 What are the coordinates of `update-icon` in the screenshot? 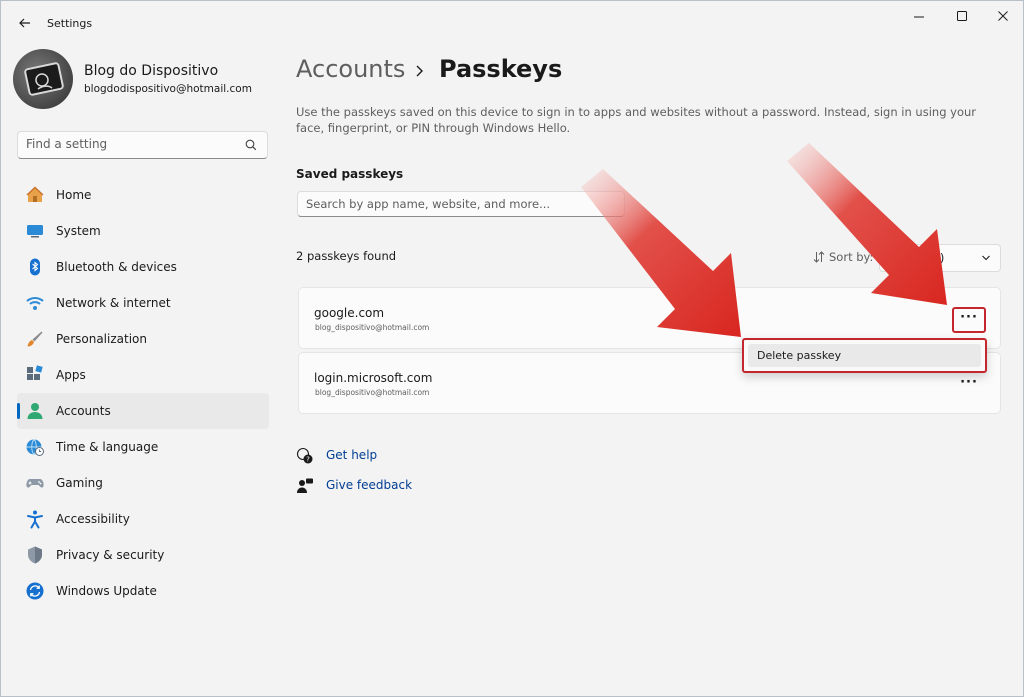 It's located at (35, 591).